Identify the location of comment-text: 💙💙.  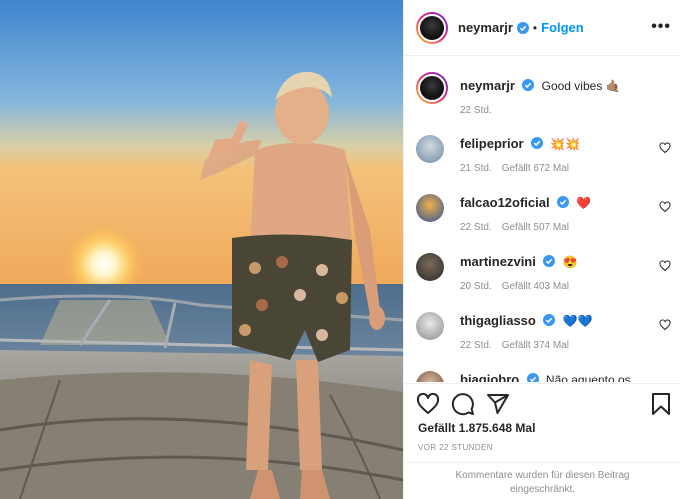
(577, 321).